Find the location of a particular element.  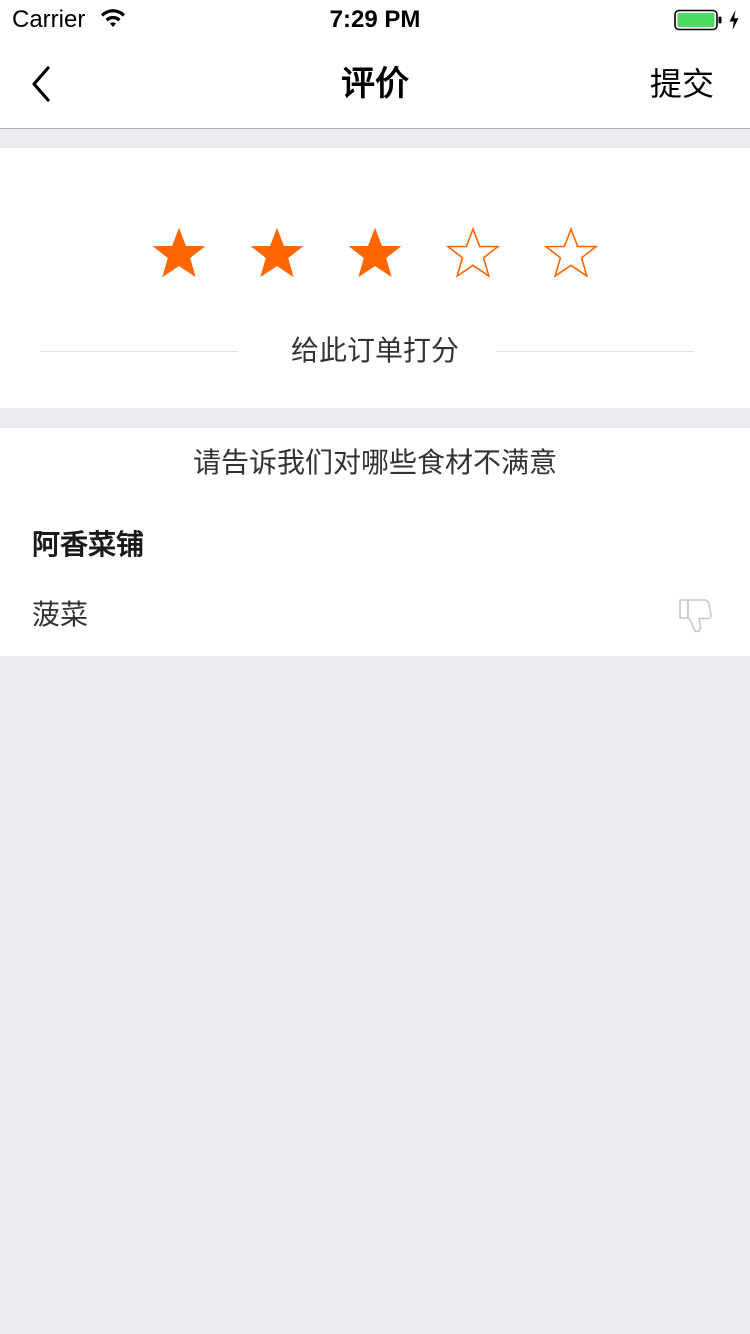

page-title: 评价 is located at coordinates (375, 84).